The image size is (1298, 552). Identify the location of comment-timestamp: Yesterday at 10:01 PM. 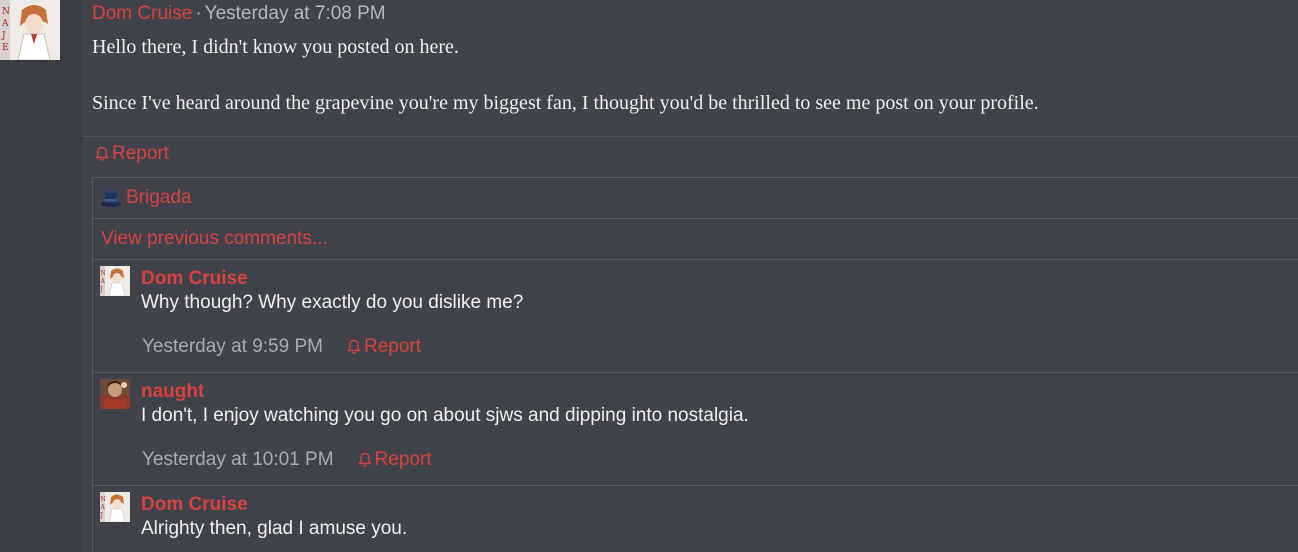
(238, 460).